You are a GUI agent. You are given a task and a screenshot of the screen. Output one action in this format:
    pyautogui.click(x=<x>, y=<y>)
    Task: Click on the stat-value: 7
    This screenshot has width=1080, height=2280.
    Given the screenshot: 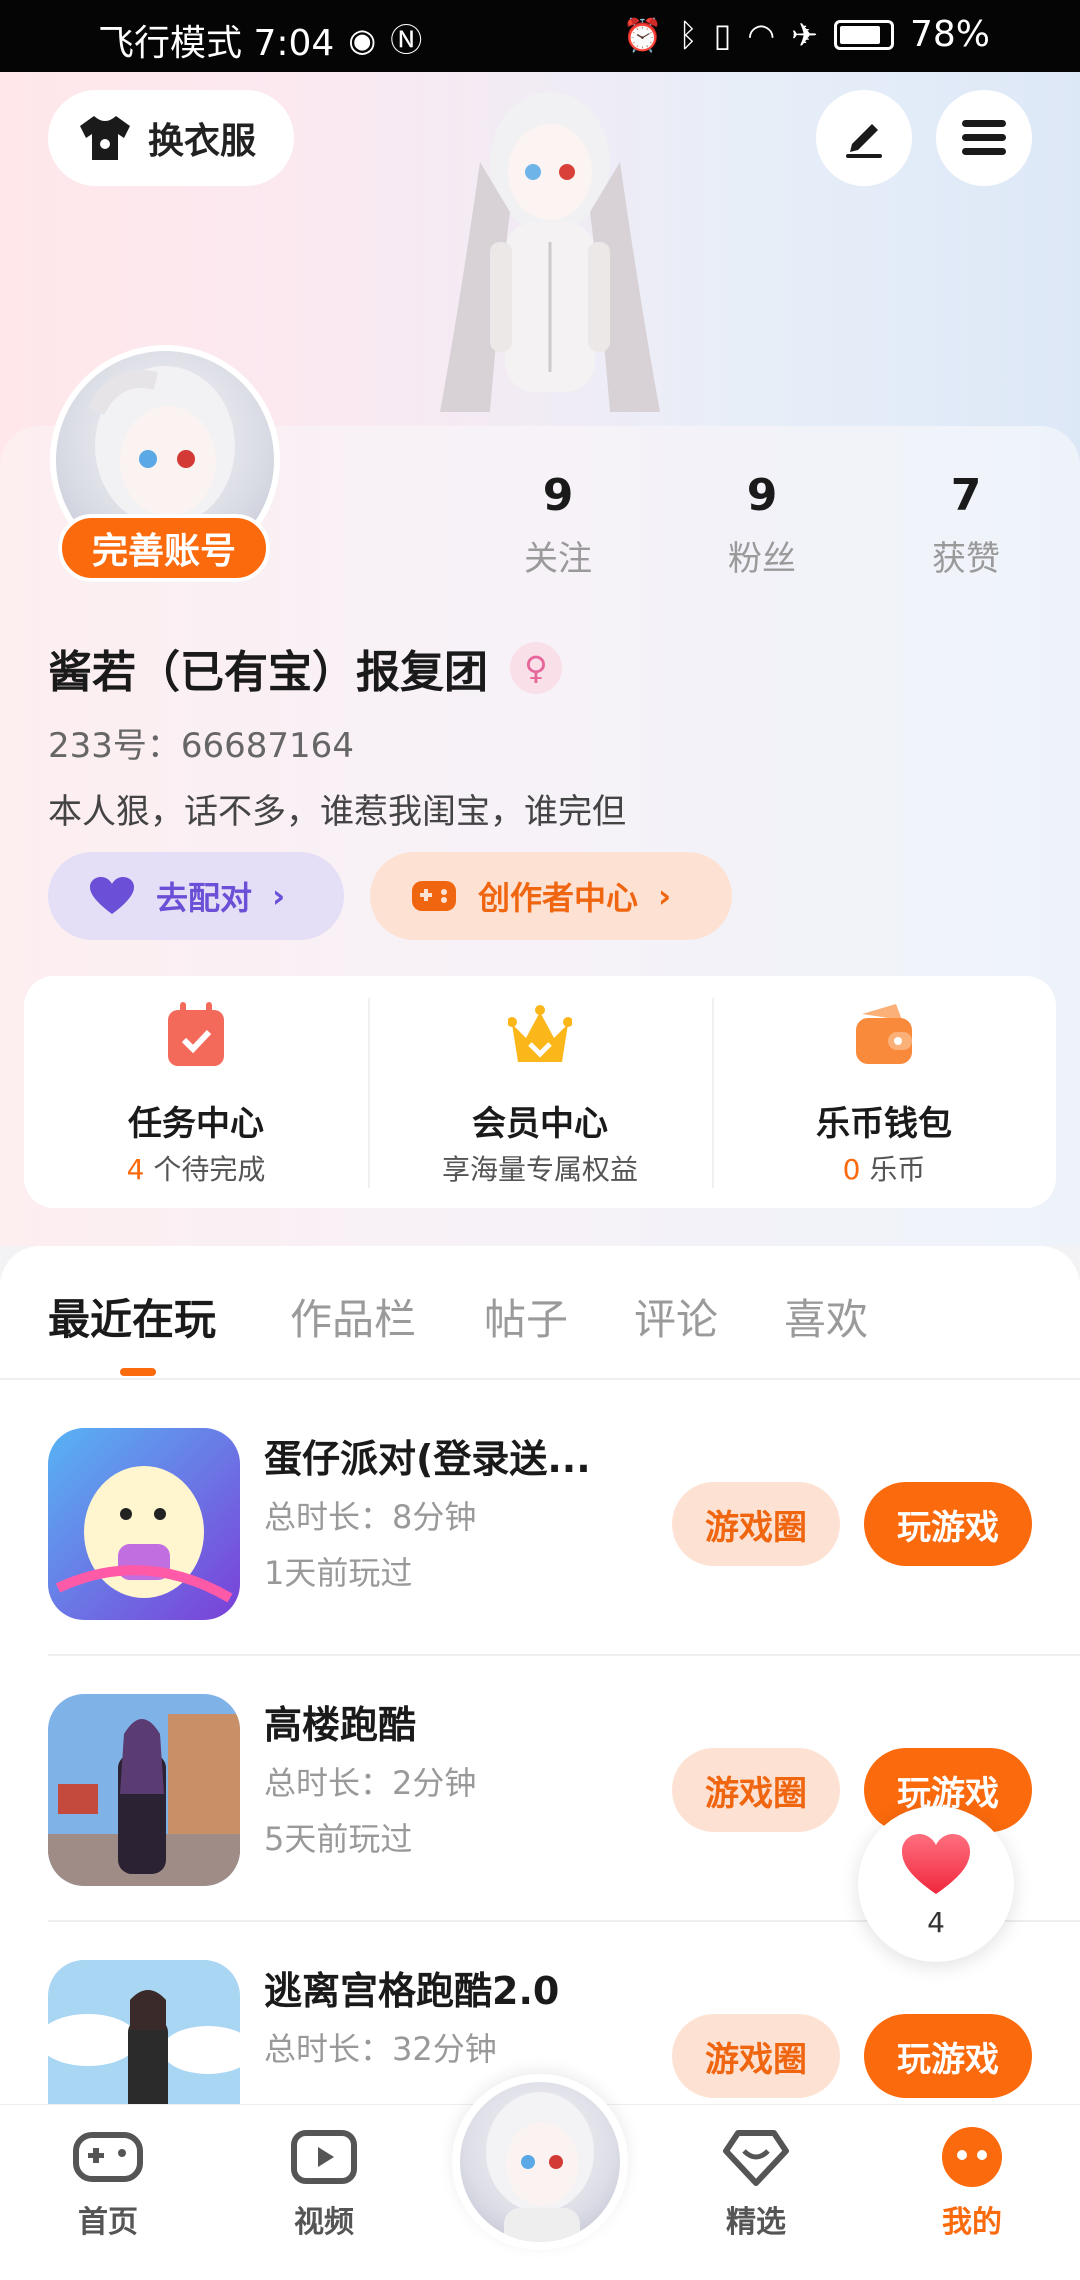 What is the action you would take?
    pyautogui.click(x=966, y=495)
    